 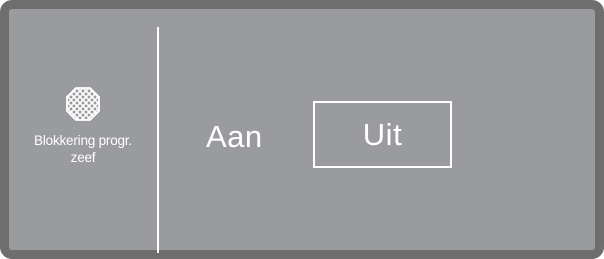 I want to click on sidebar-label-line1: Blokkering progr., so click(x=83, y=140).